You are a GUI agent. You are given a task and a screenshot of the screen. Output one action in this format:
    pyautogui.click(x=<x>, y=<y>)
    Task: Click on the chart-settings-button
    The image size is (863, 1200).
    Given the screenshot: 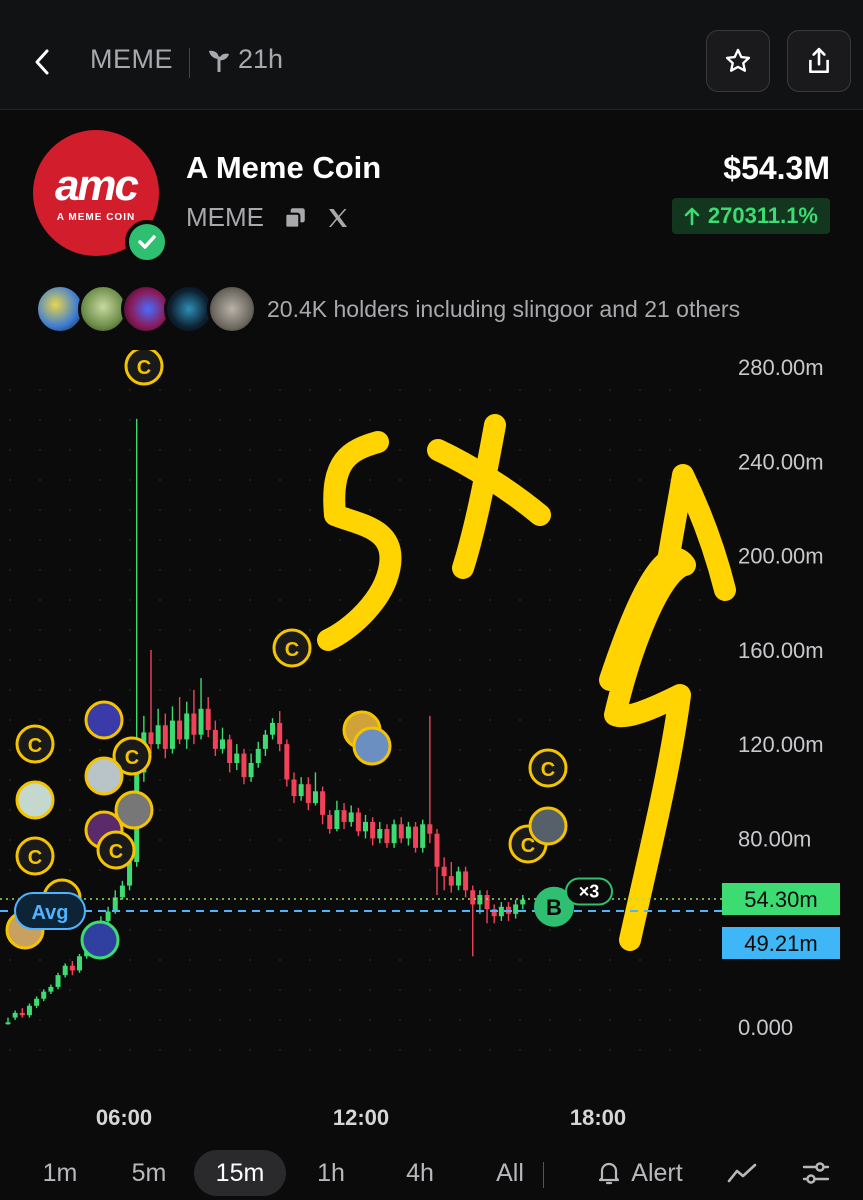 What is the action you would take?
    pyautogui.click(x=816, y=1173)
    